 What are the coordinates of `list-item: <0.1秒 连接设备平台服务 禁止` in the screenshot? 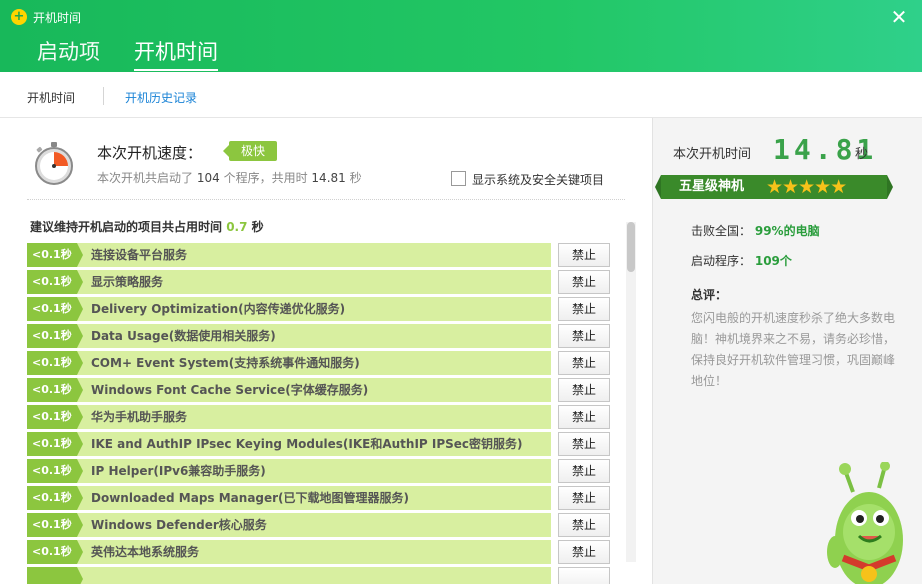 It's located at (322, 256).